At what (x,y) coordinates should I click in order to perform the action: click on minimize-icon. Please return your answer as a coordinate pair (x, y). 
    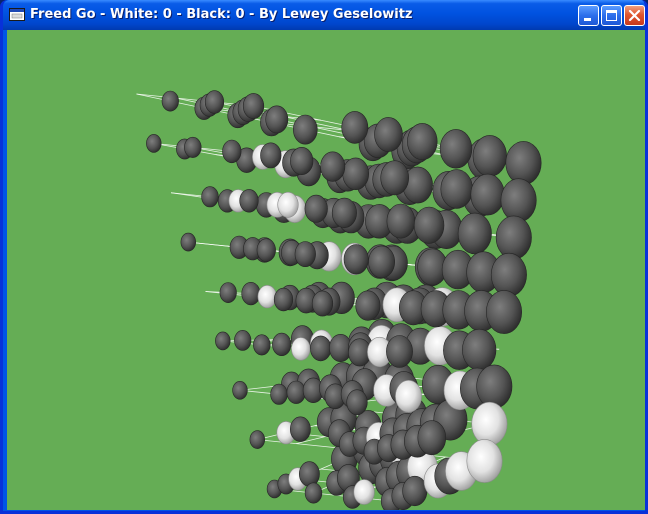
    Looking at the image, I should click on (587, 19).